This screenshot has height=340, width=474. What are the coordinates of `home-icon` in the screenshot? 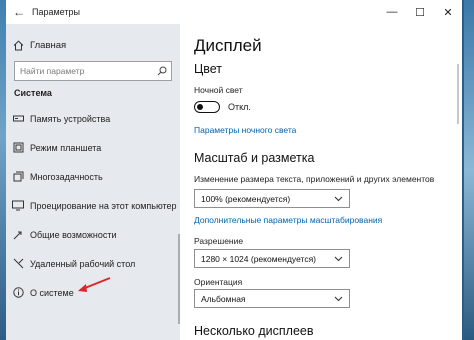 It's located at (18, 45).